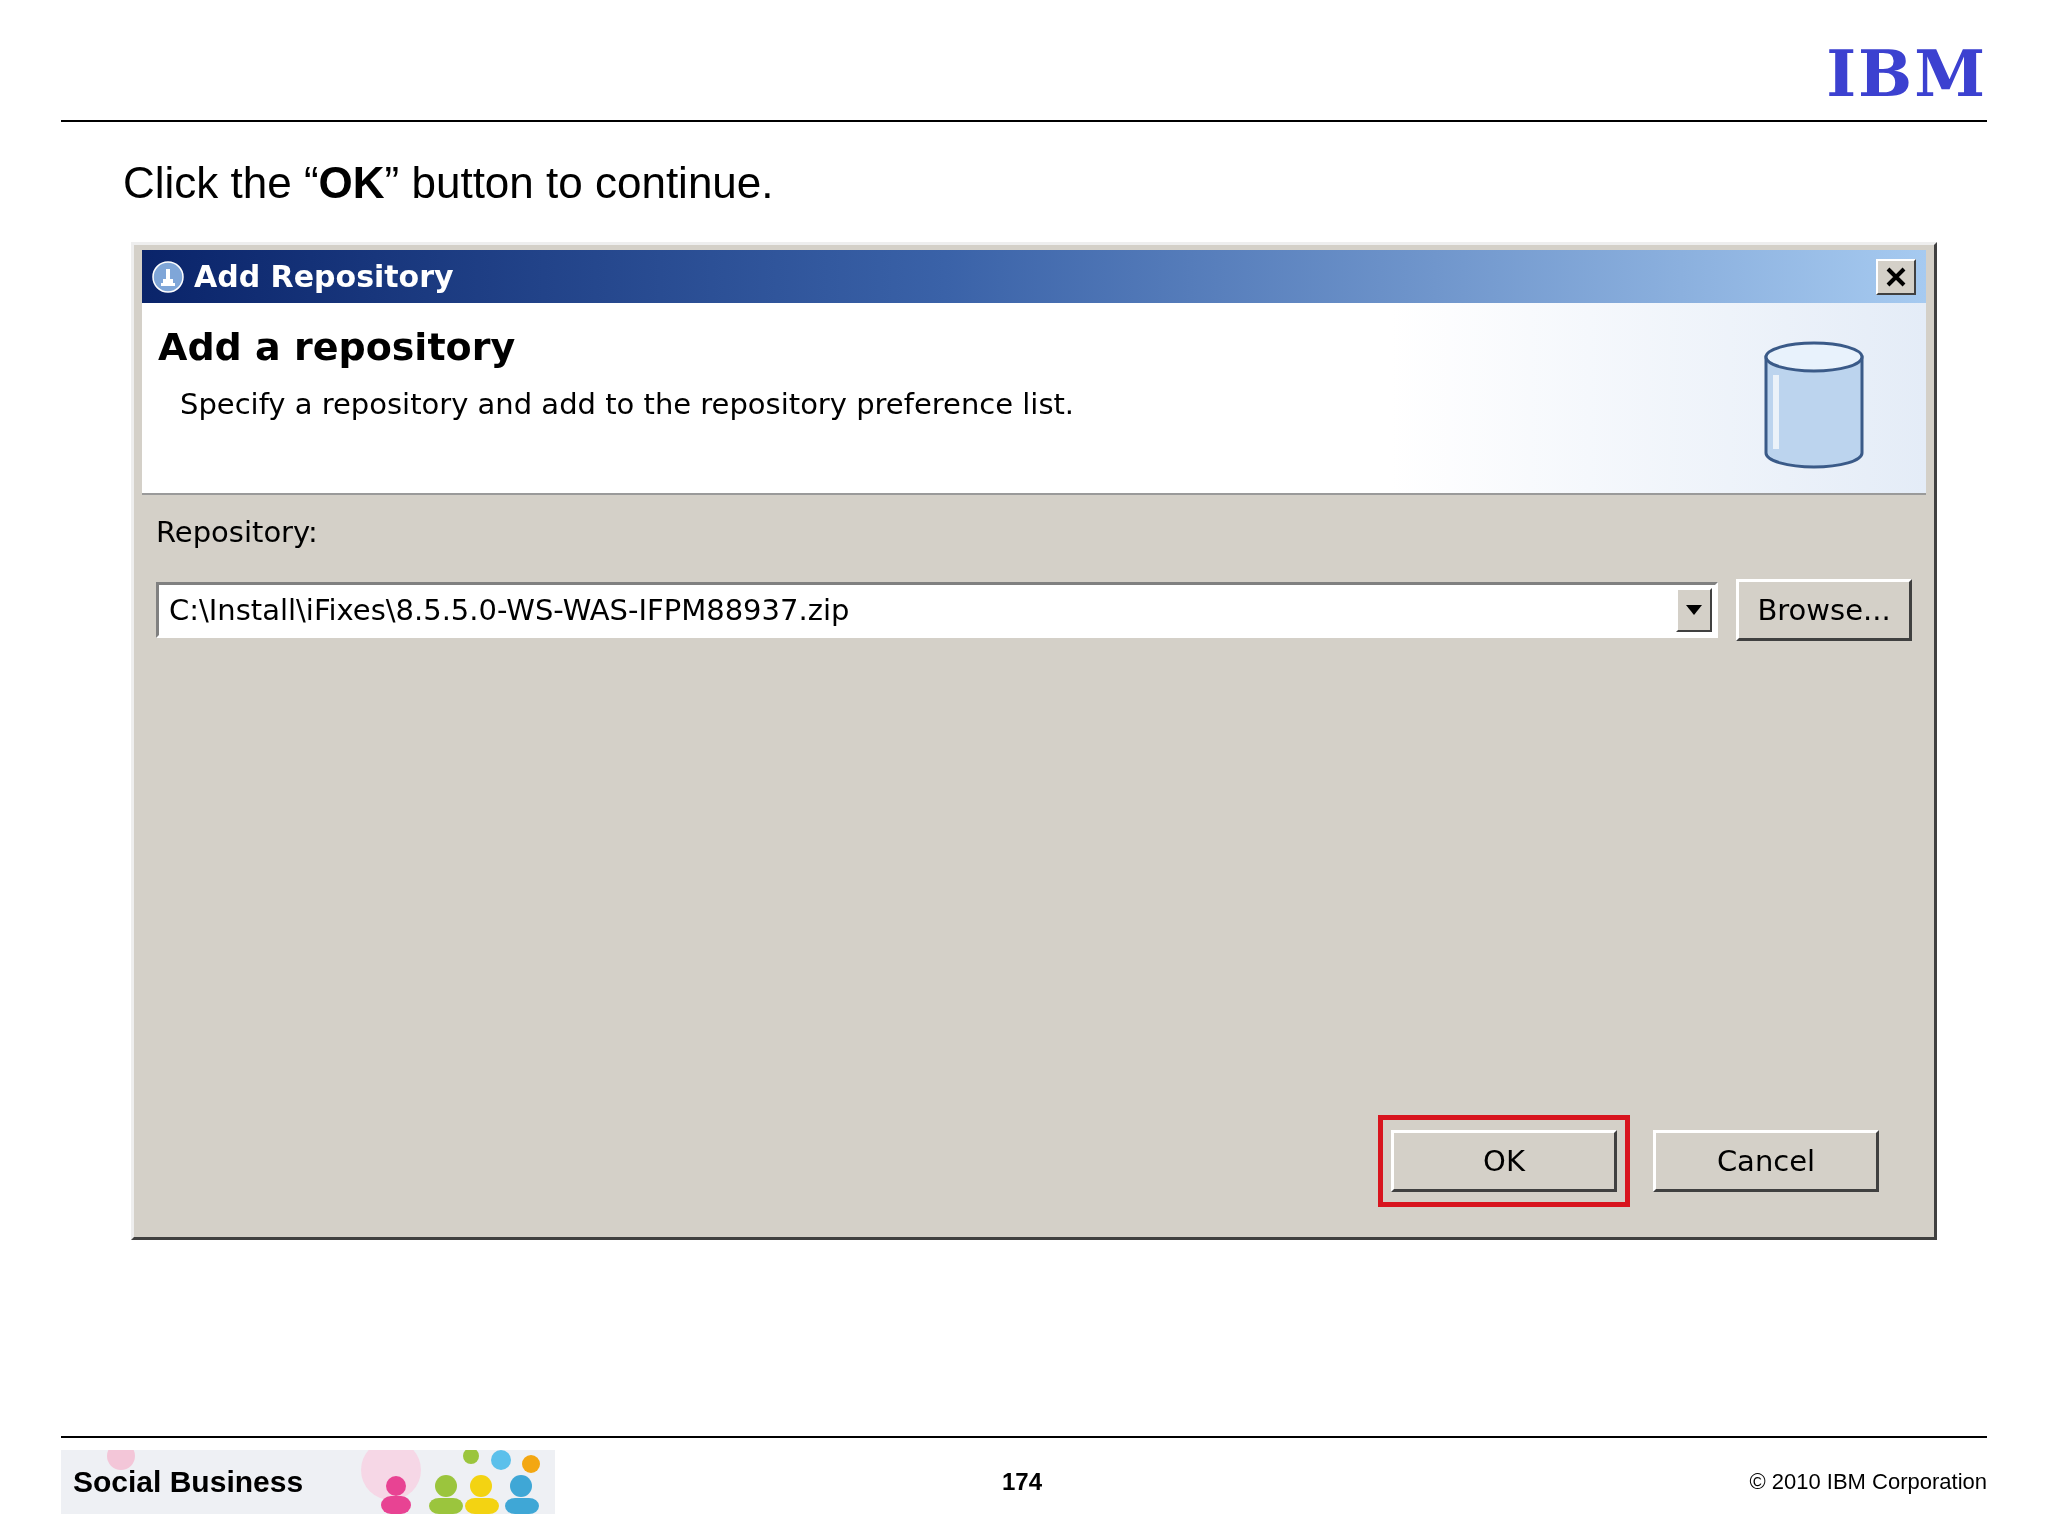  What do you see at coordinates (237, 532) in the screenshot?
I see `field-label: Repository:` at bounding box center [237, 532].